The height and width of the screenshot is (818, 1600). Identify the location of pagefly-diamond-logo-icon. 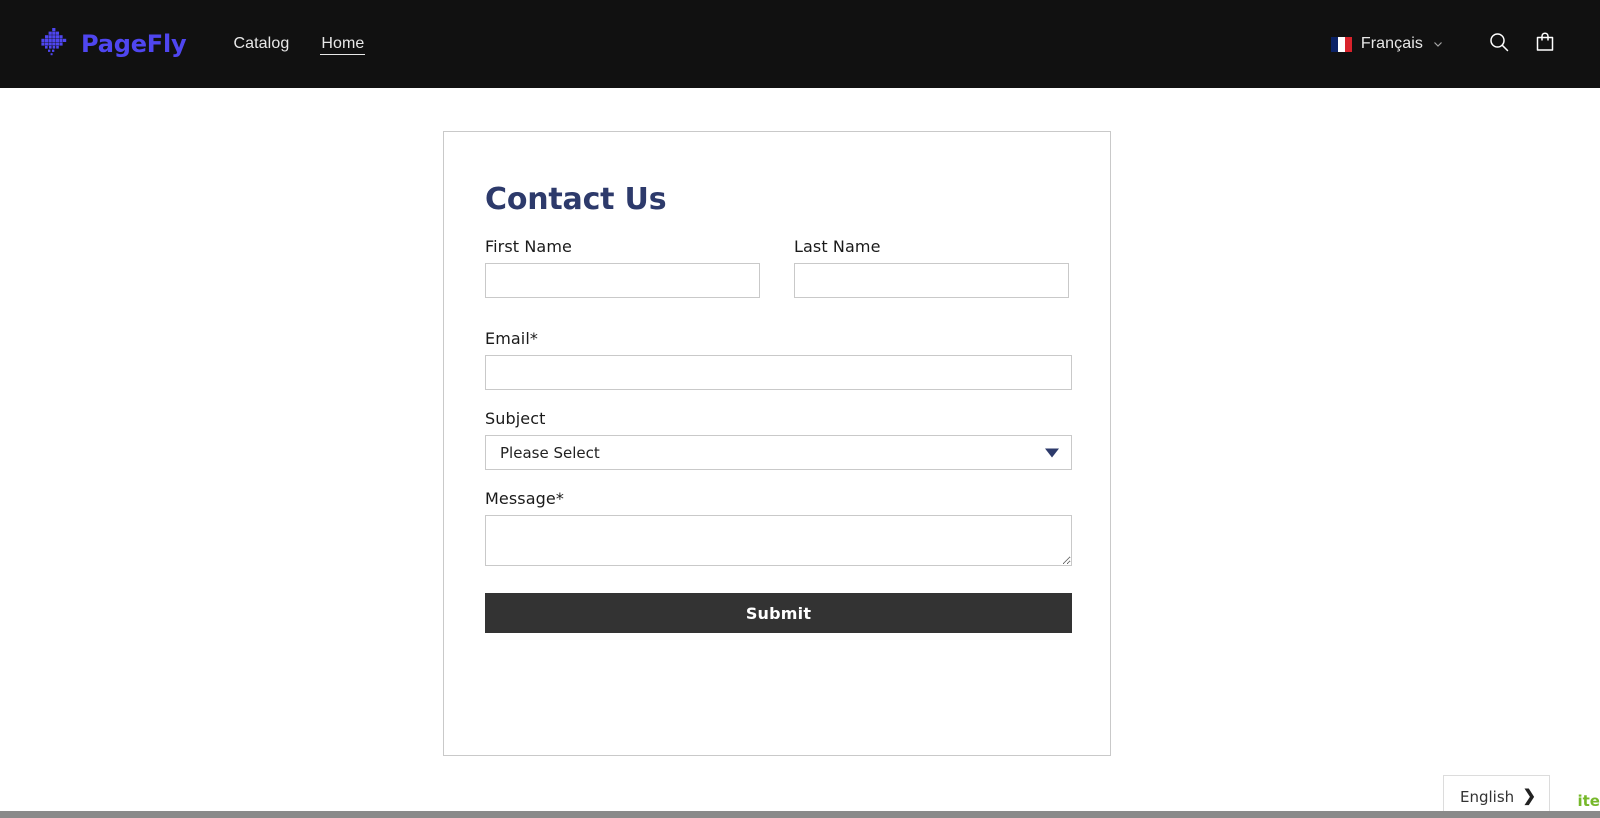
(54, 44).